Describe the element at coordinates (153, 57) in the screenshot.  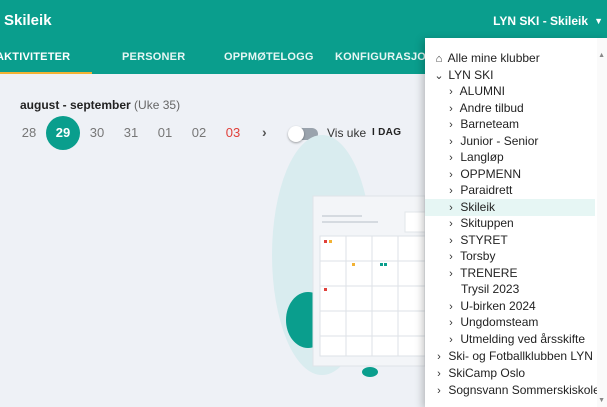
I see `tab-personer: PERSONER` at that location.